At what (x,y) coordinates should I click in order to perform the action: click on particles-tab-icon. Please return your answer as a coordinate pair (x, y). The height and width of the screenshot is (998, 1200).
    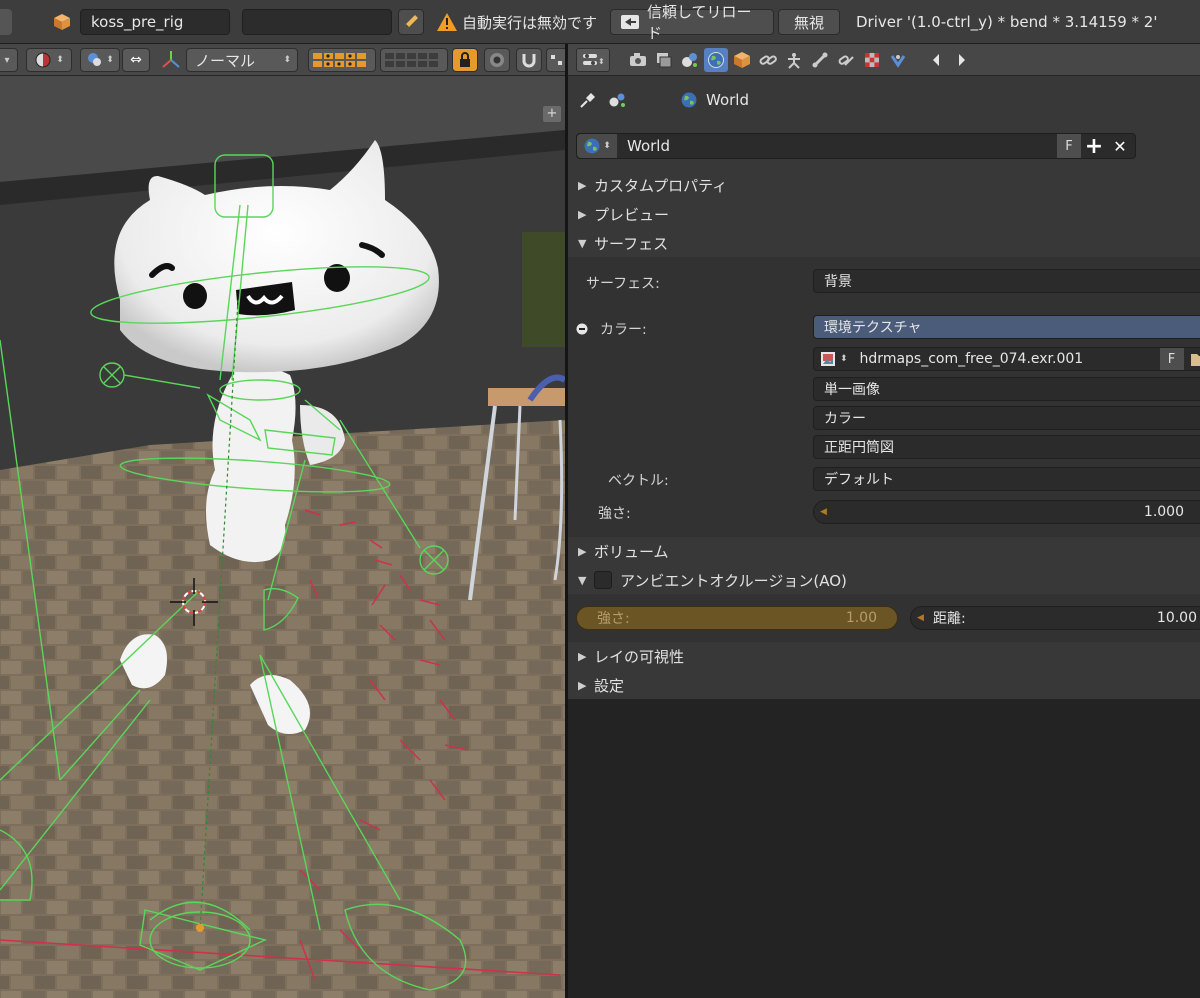
    Looking at the image, I should click on (898, 60).